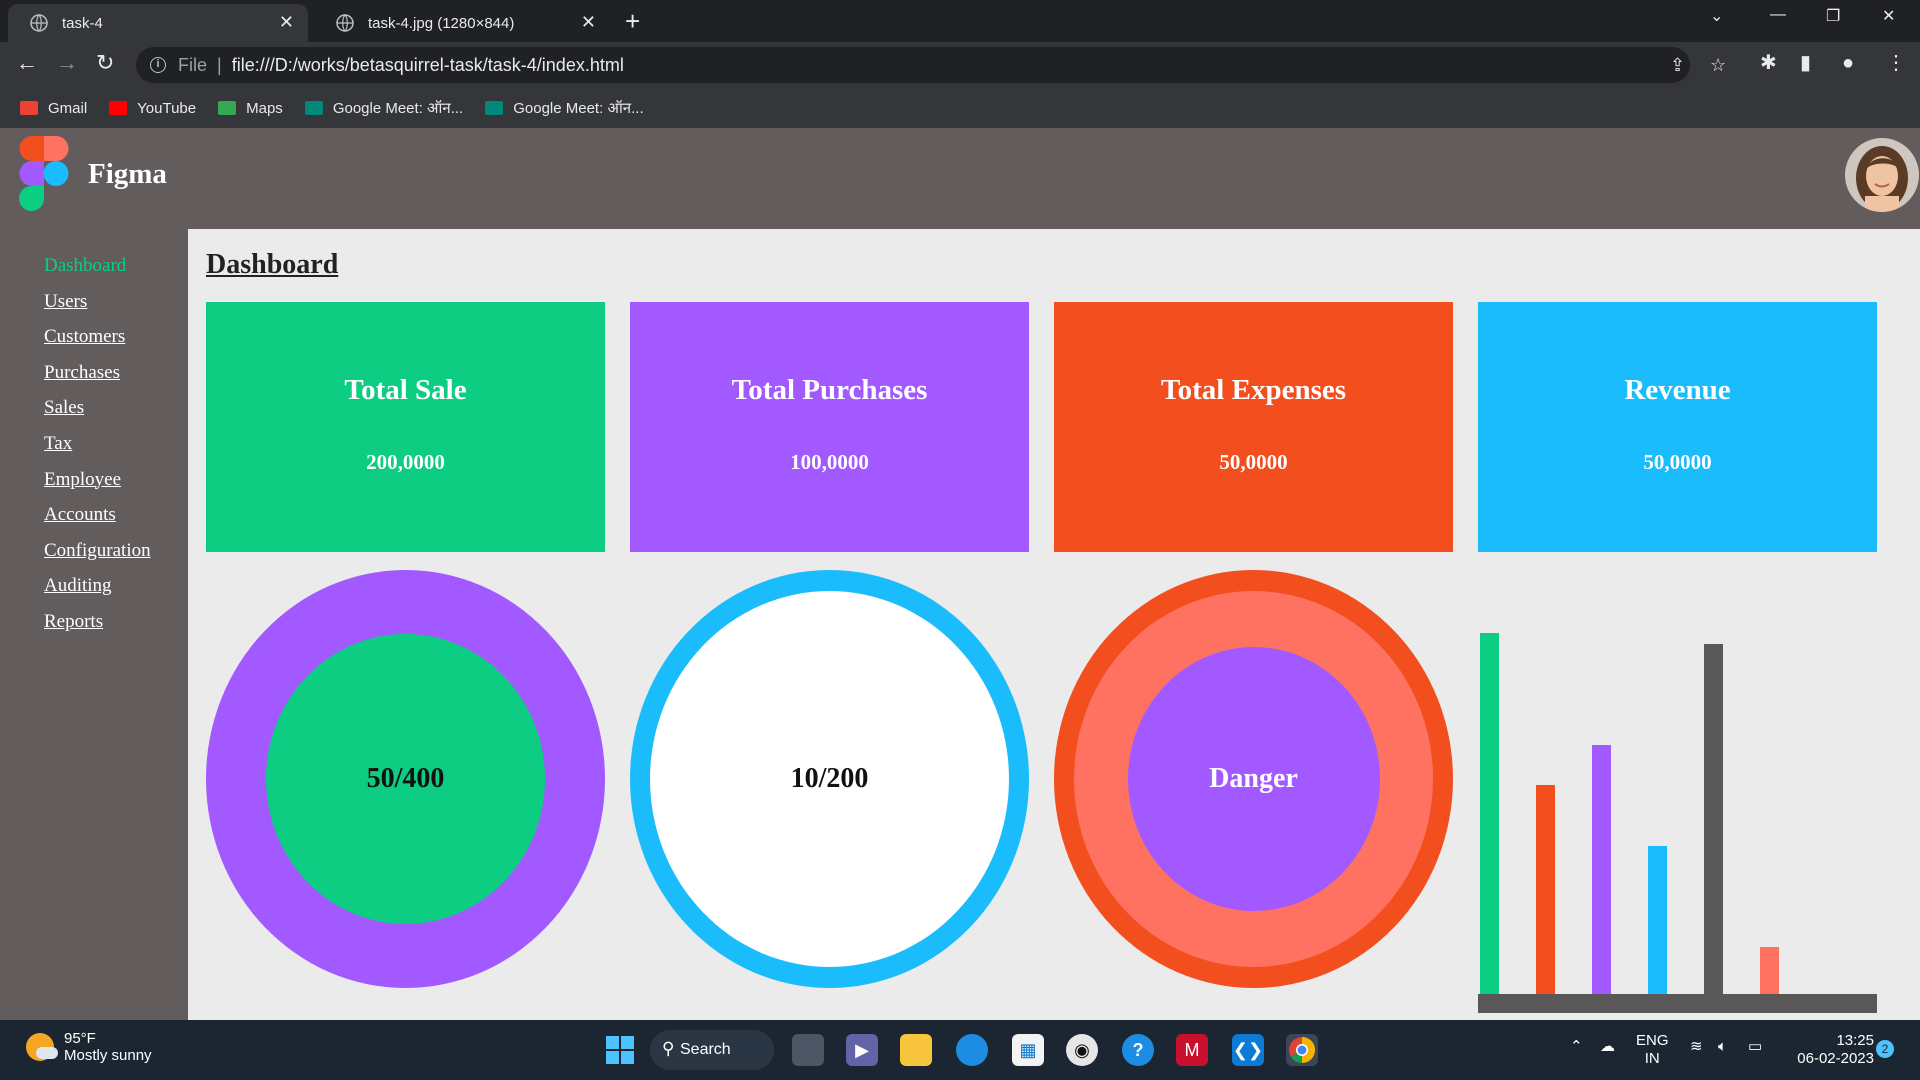 This screenshot has width=1920, height=1080. Describe the element at coordinates (1722, 1047) in the screenshot. I see `volume-icon: 🔈︎` at that location.